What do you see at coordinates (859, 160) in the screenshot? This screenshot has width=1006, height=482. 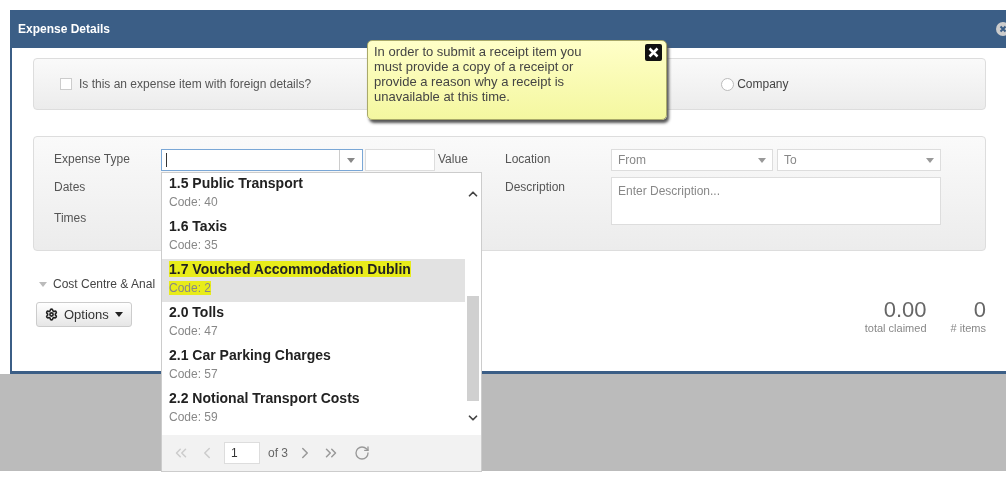 I see `to-select: To` at bounding box center [859, 160].